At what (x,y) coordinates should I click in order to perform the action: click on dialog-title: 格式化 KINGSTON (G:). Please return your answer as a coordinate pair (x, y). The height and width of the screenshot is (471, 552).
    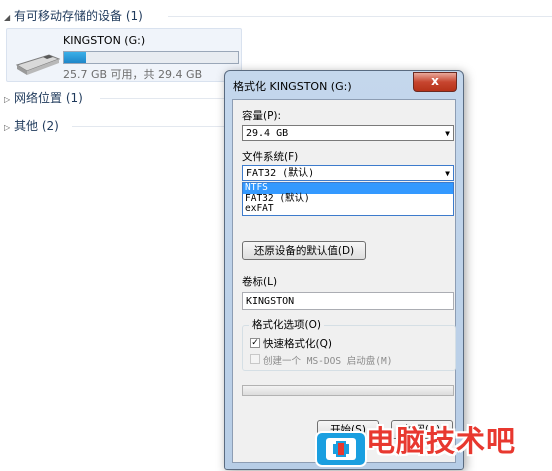
    Looking at the image, I should click on (292, 86).